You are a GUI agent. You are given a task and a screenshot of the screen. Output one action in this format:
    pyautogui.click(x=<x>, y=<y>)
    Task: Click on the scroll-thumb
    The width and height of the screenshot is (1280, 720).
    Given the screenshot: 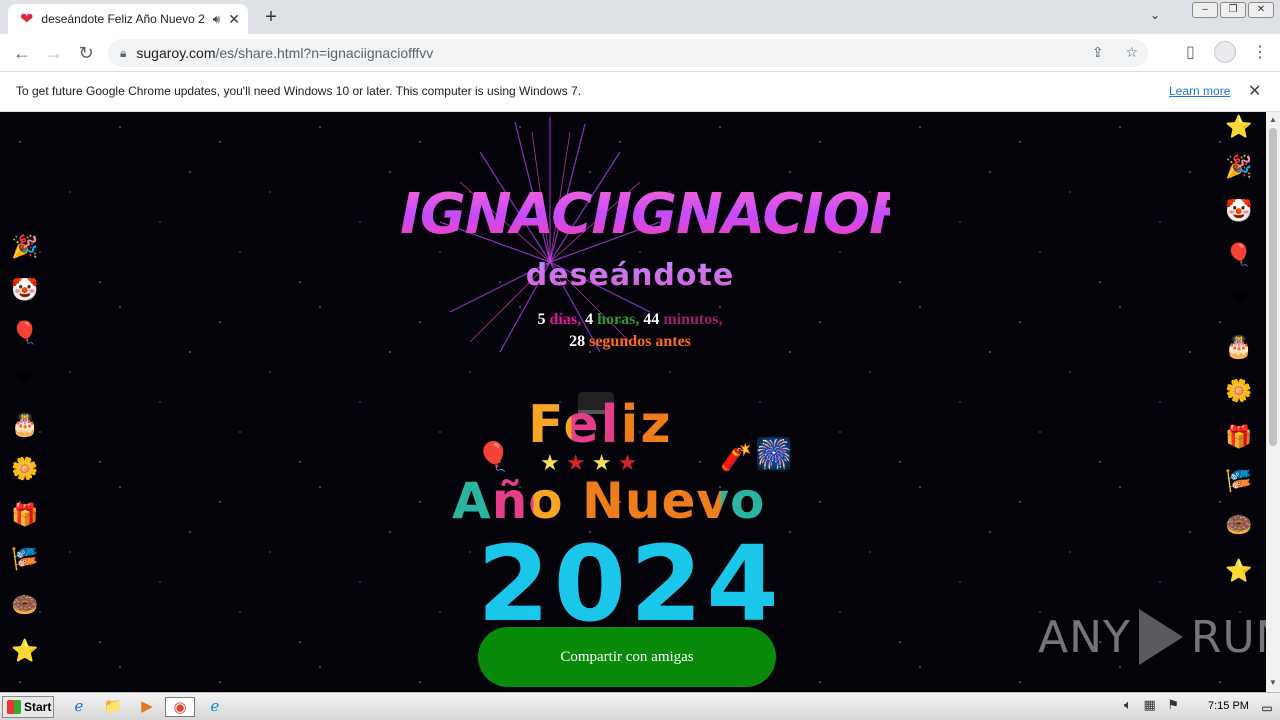 What is the action you would take?
    pyautogui.click(x=1273, y=287)
    